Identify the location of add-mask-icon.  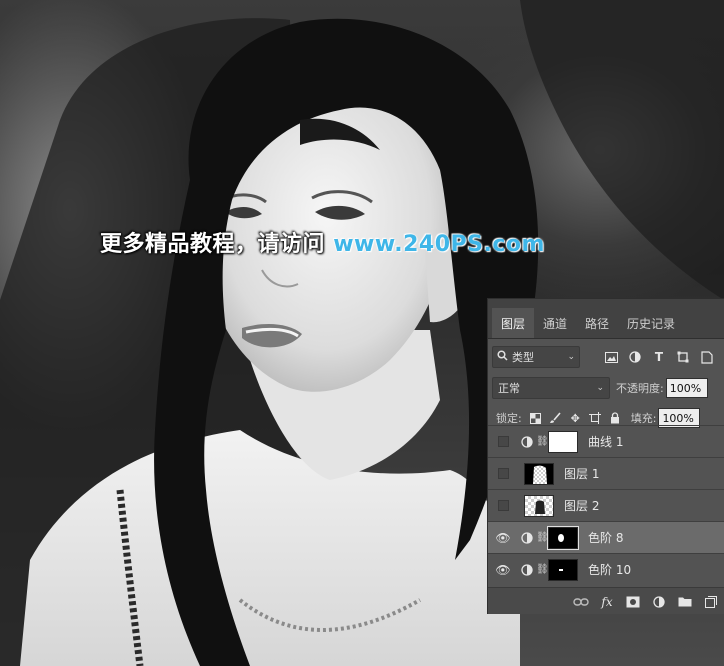
(633, 602).